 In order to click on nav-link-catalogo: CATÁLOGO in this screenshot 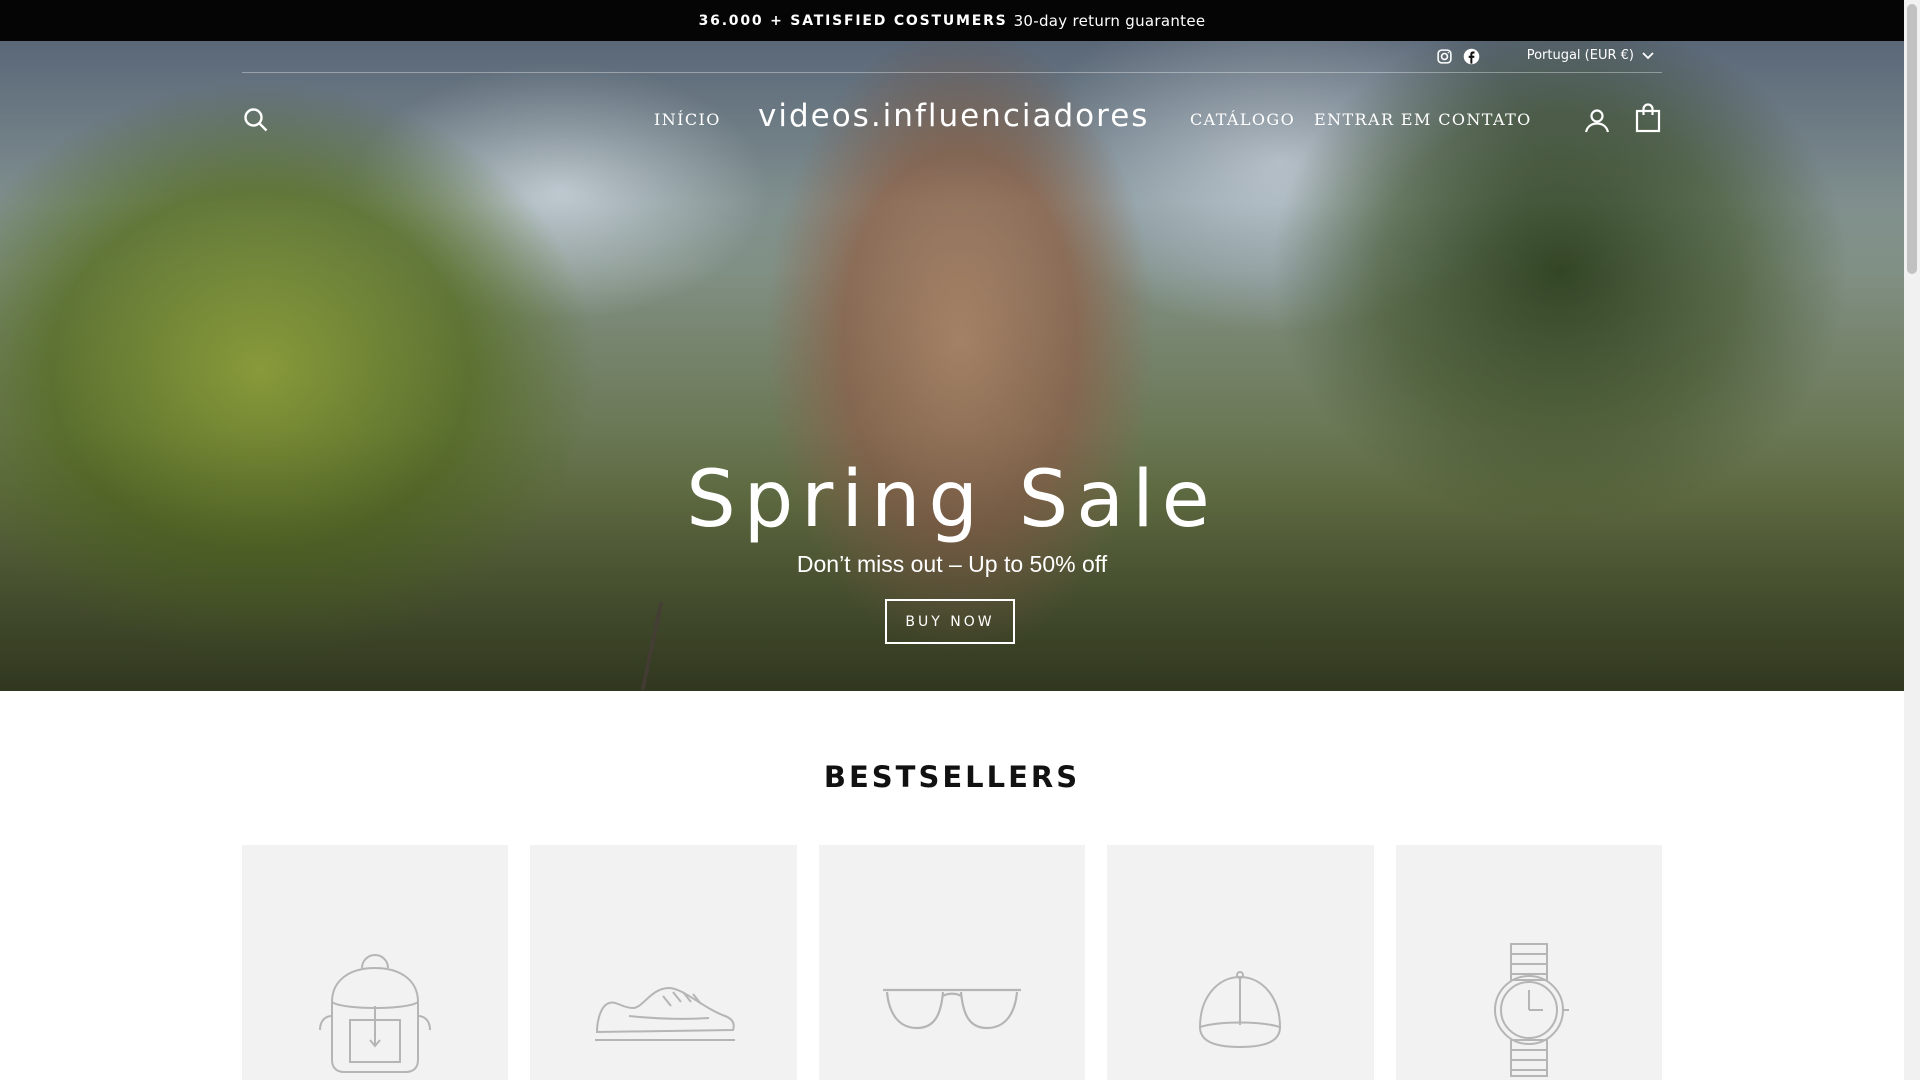, I will do `click(1242, 119)`.